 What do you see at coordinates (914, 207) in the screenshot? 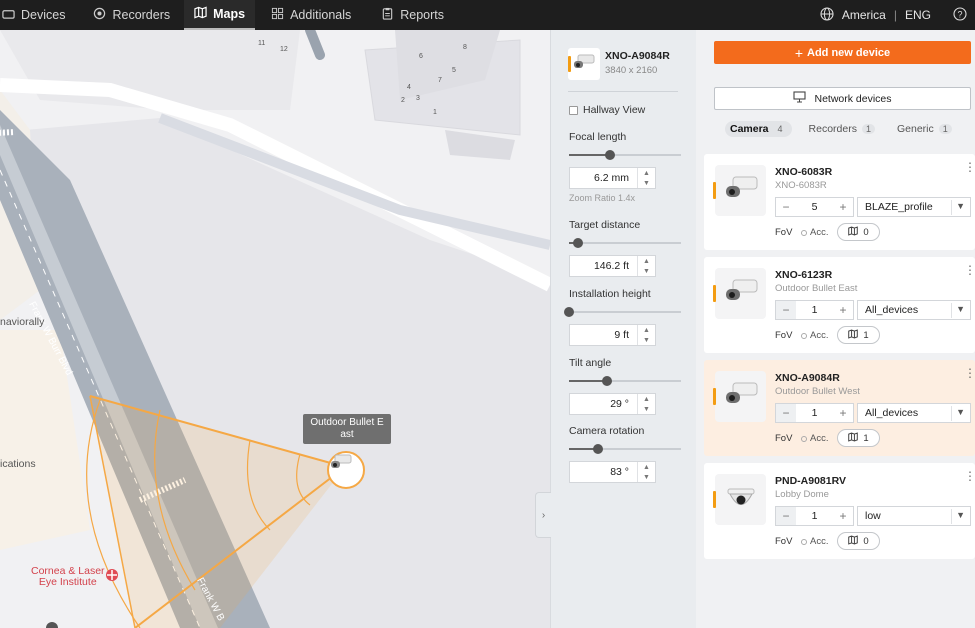
I see `profile-select: BLAZE_profile ▼` at bounding box center [914, 207].